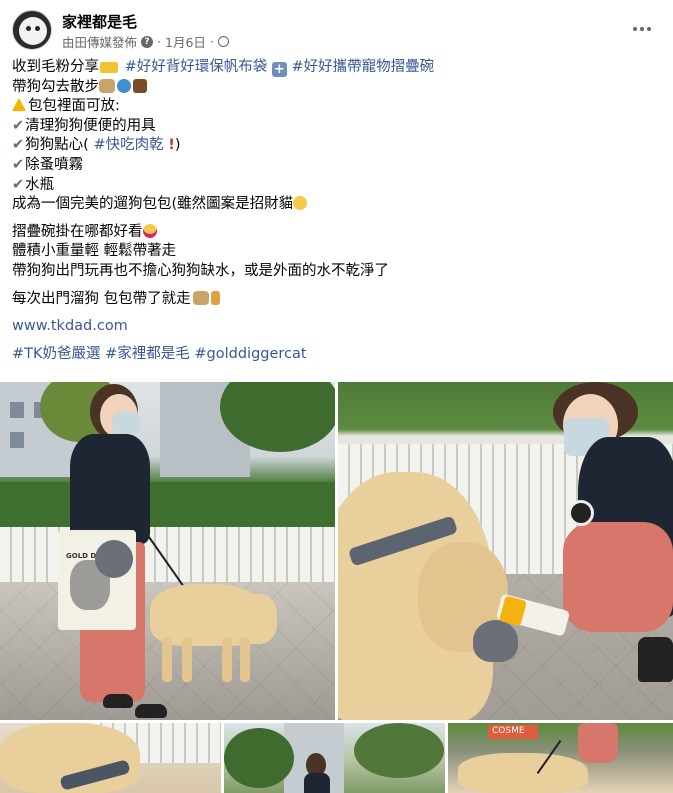 The image size is (673, 793). Describe the element at coordinates (279, 69) in the screenshot. I see `plus-icon: +` at that location.